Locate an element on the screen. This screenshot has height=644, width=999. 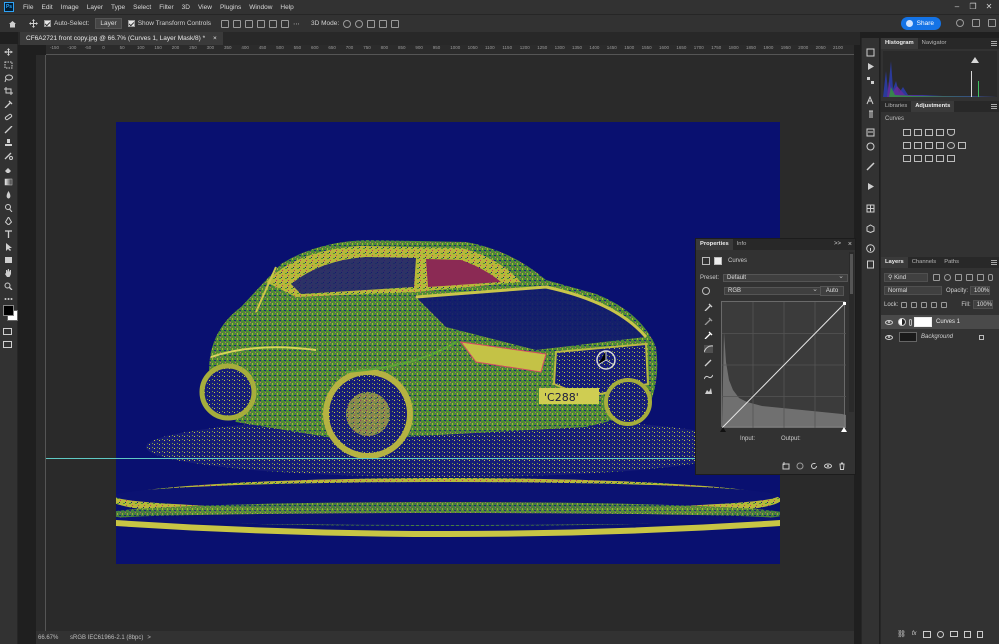
layer-row-curves: Curves 1 is located at coordinates (940, 322).